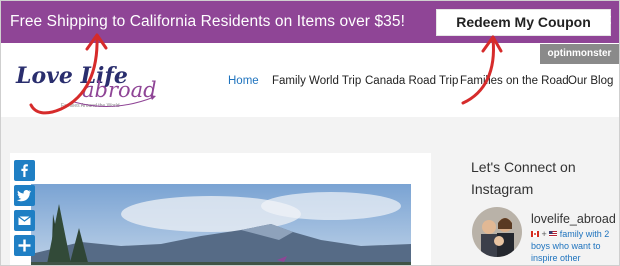  What do you see at coordinates (553, 232) in the screenshot?
I see `usa-flag-icon` at bounding box center [553, 232].